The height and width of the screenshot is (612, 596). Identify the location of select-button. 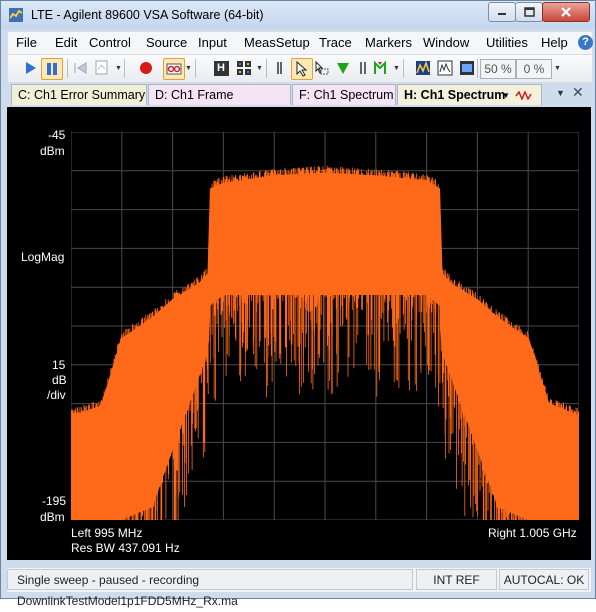
(322, 68).